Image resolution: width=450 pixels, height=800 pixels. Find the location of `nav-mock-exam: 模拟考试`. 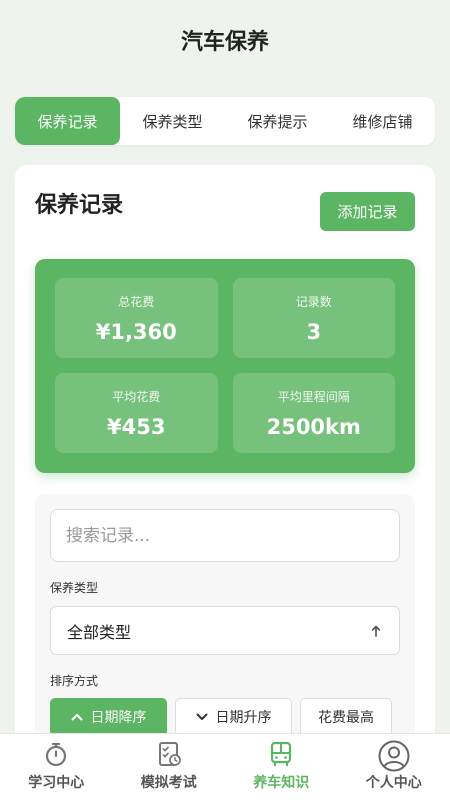

nav-mock-exam: 模拟考试 is located at coordinates (169, 767).